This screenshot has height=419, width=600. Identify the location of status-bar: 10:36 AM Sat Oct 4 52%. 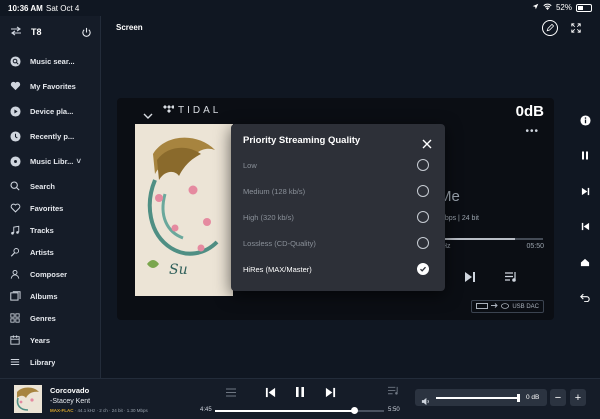
(300, 8).